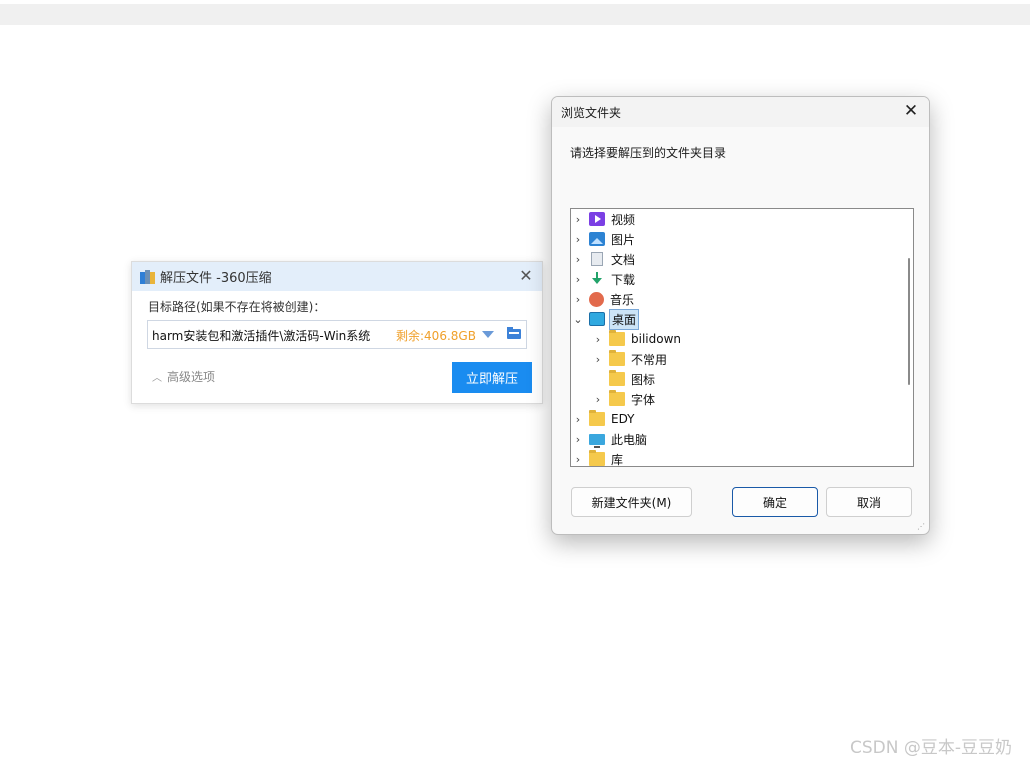 The width and height of the screenshot is (1030, 761). I want to click on chevron-up-icon: ︿, so click(157, 378).